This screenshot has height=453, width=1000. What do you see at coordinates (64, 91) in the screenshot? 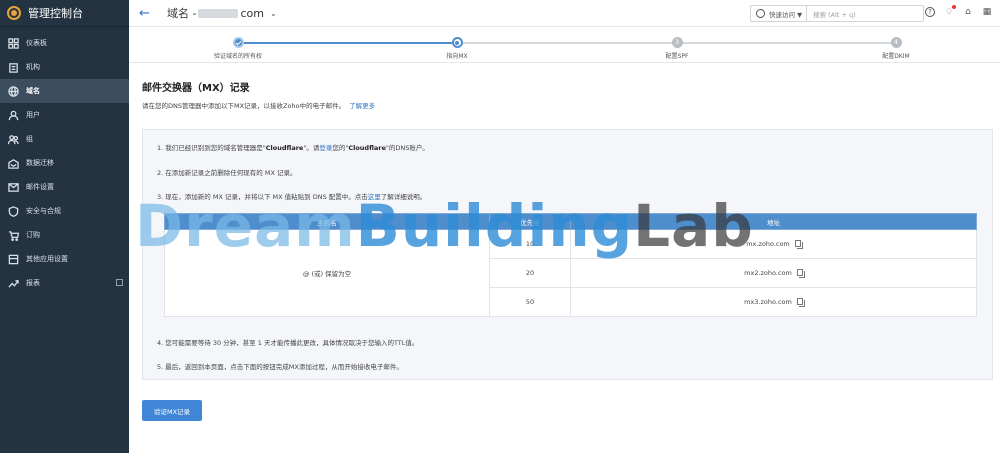
I see `sidebar-item-domains: 域名` at bounding box center [64, 91].